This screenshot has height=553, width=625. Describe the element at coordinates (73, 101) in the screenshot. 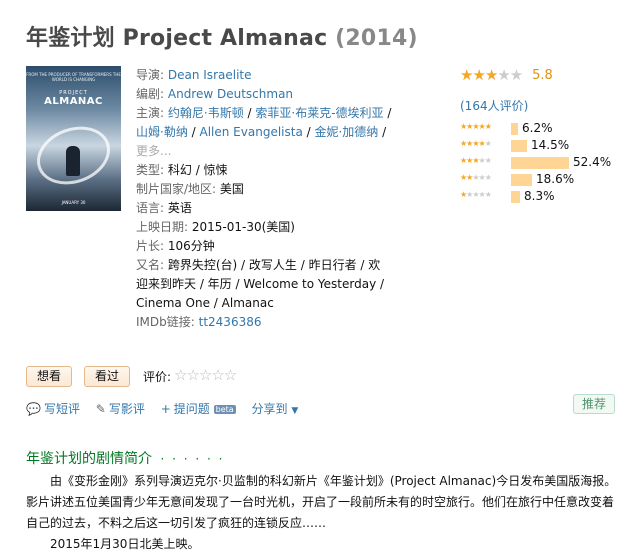

I see `poster-title-main: ALMANAC` at that location.